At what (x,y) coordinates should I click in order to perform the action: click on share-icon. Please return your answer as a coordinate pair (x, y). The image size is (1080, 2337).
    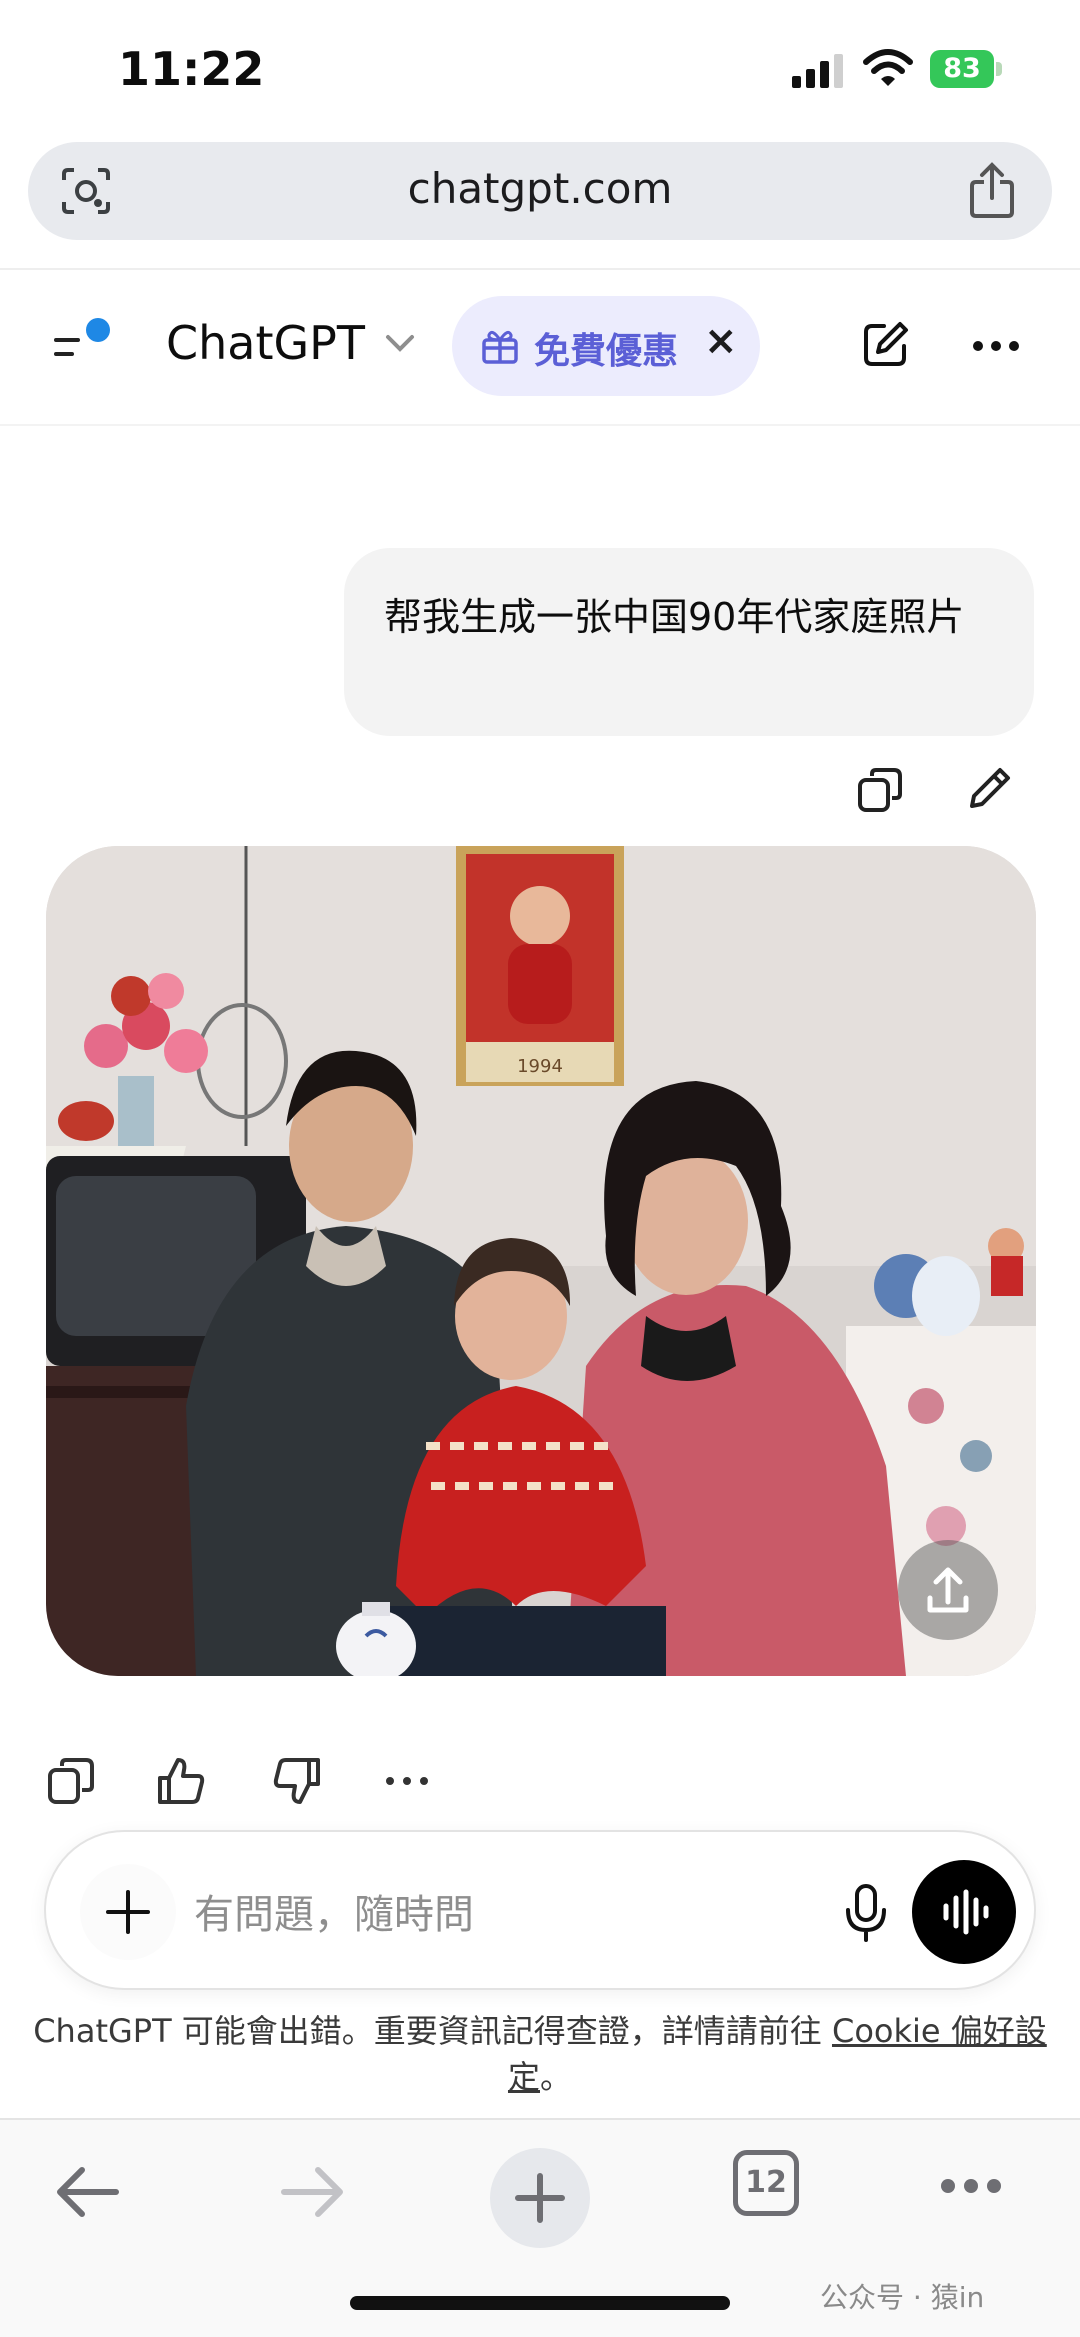
    Looking at the image, I should click on (992, 190).